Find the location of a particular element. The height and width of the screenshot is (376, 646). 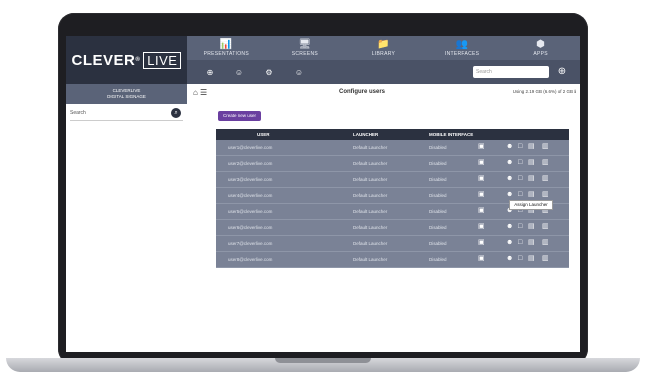

brand-box: LIVE is located at coordinates (162, 60).